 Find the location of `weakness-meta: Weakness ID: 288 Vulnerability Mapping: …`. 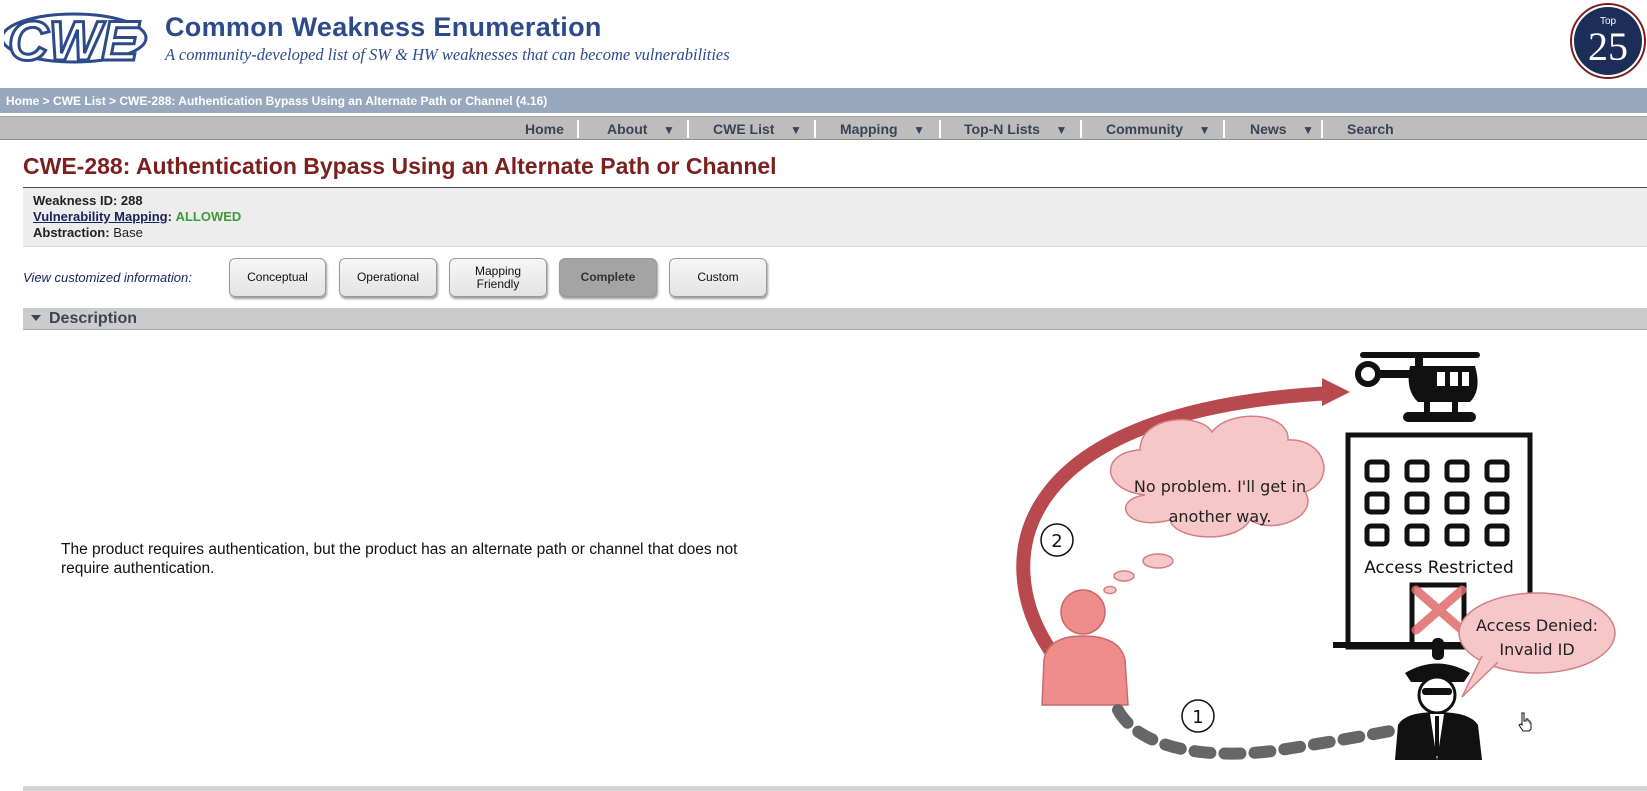

weakness-meta: Weakness ID: 288 Vulnerability Mapping: … is located at coordinates (835, 217).